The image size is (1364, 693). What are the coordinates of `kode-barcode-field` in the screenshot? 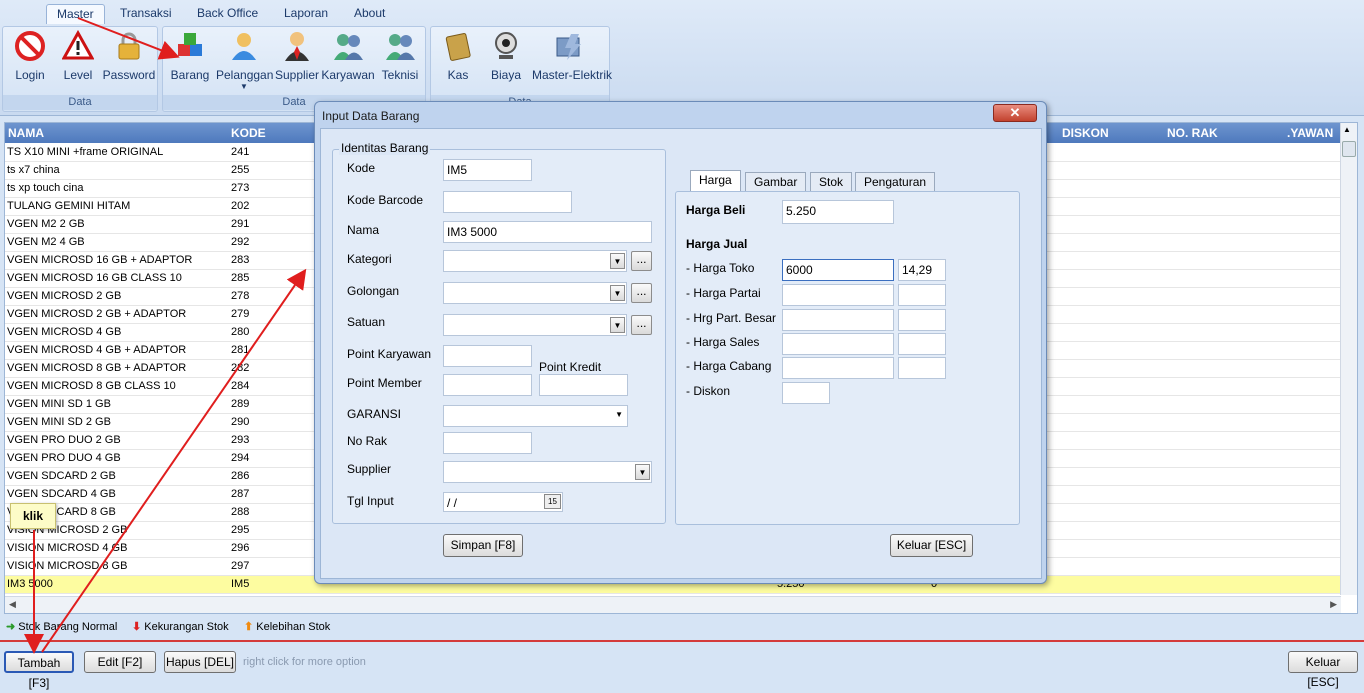 It's located at (507, 202).